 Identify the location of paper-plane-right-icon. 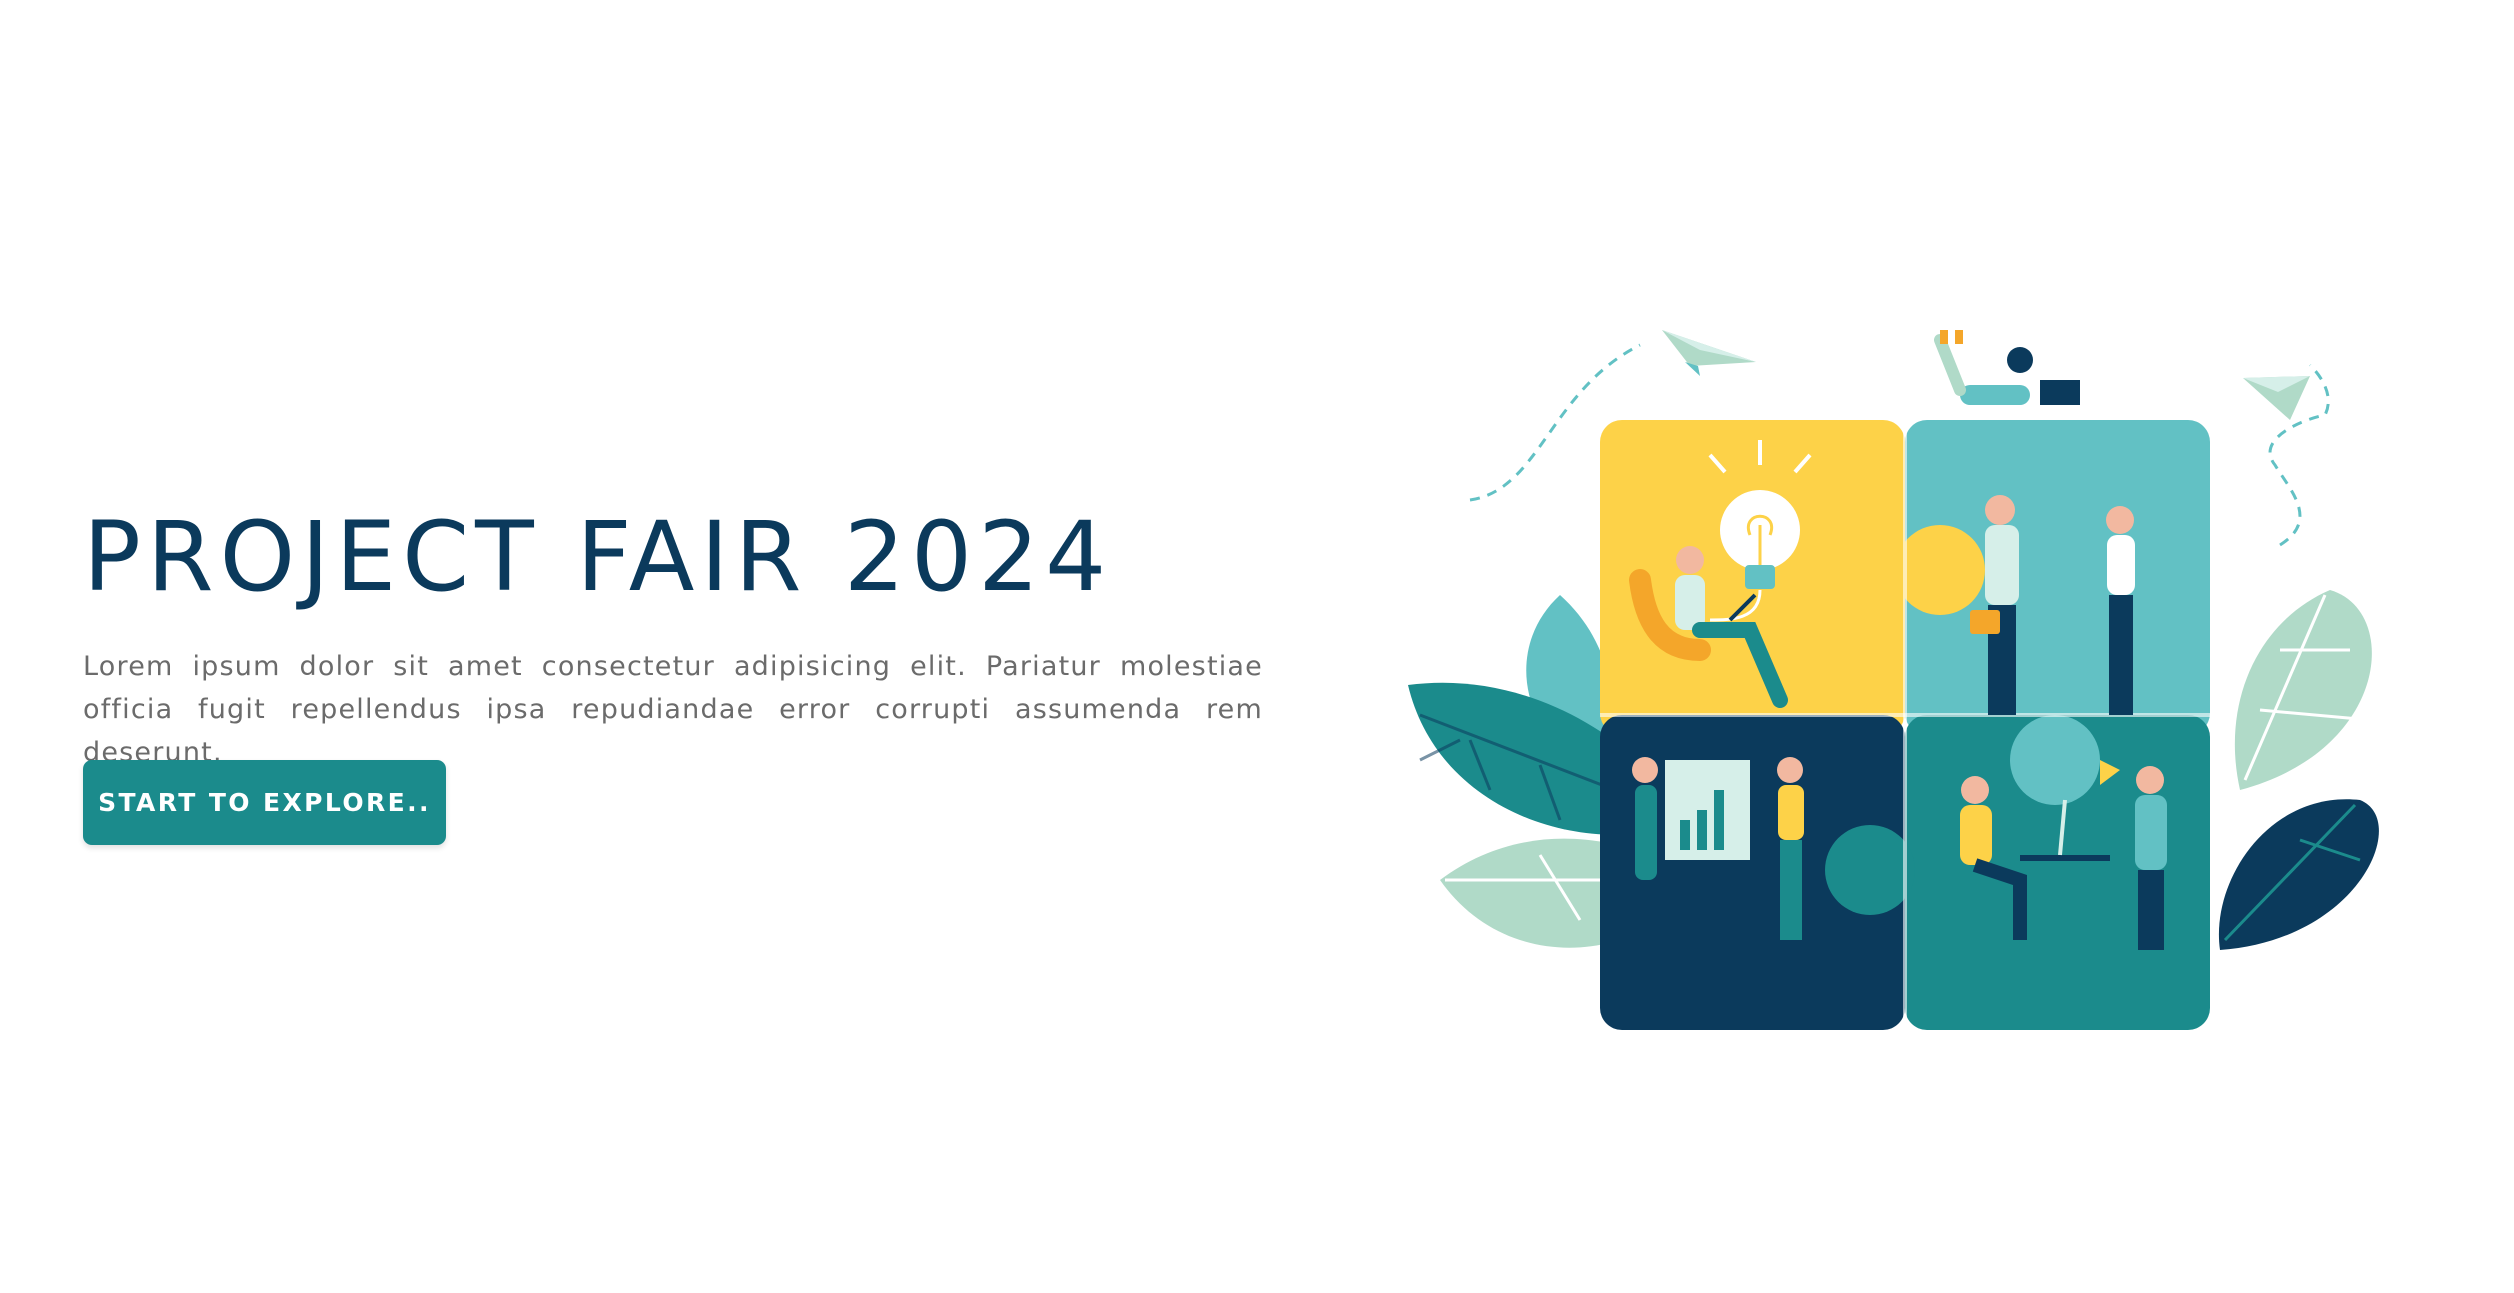
(2286, 455).